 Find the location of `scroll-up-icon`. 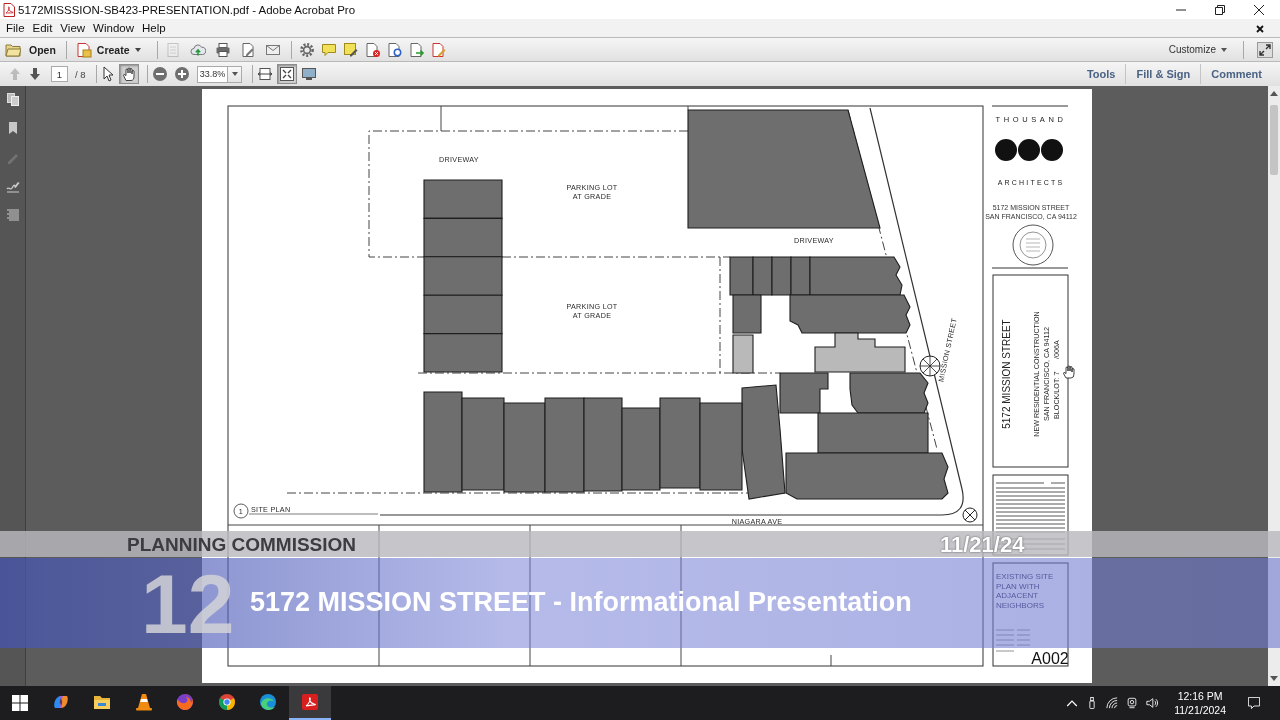

scroll-up-icon is located at coordinates (1274, 93).